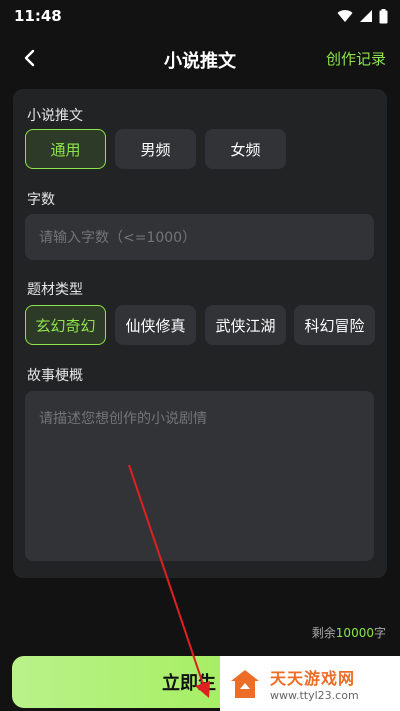  Describe the element at coordinates (55, 376) in the screenshot. I see `synopsis-label: 故事梗概` at that location.